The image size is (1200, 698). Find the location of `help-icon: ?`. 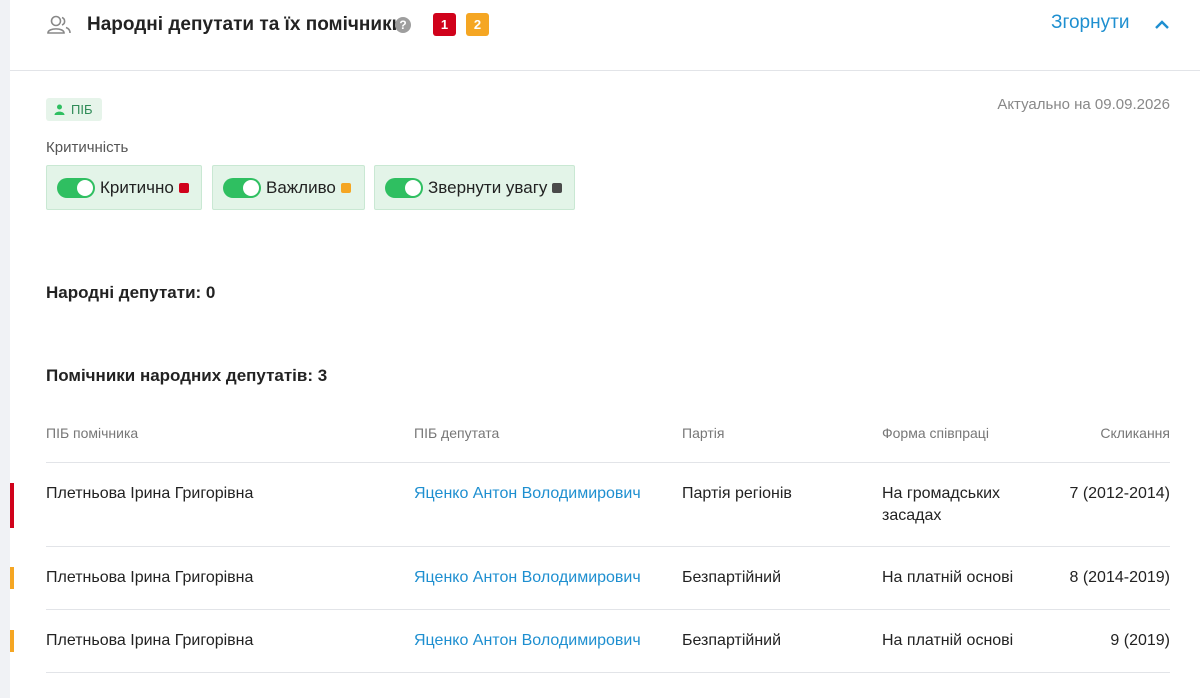

help-icon: ? is located at coordinates (403, 25).